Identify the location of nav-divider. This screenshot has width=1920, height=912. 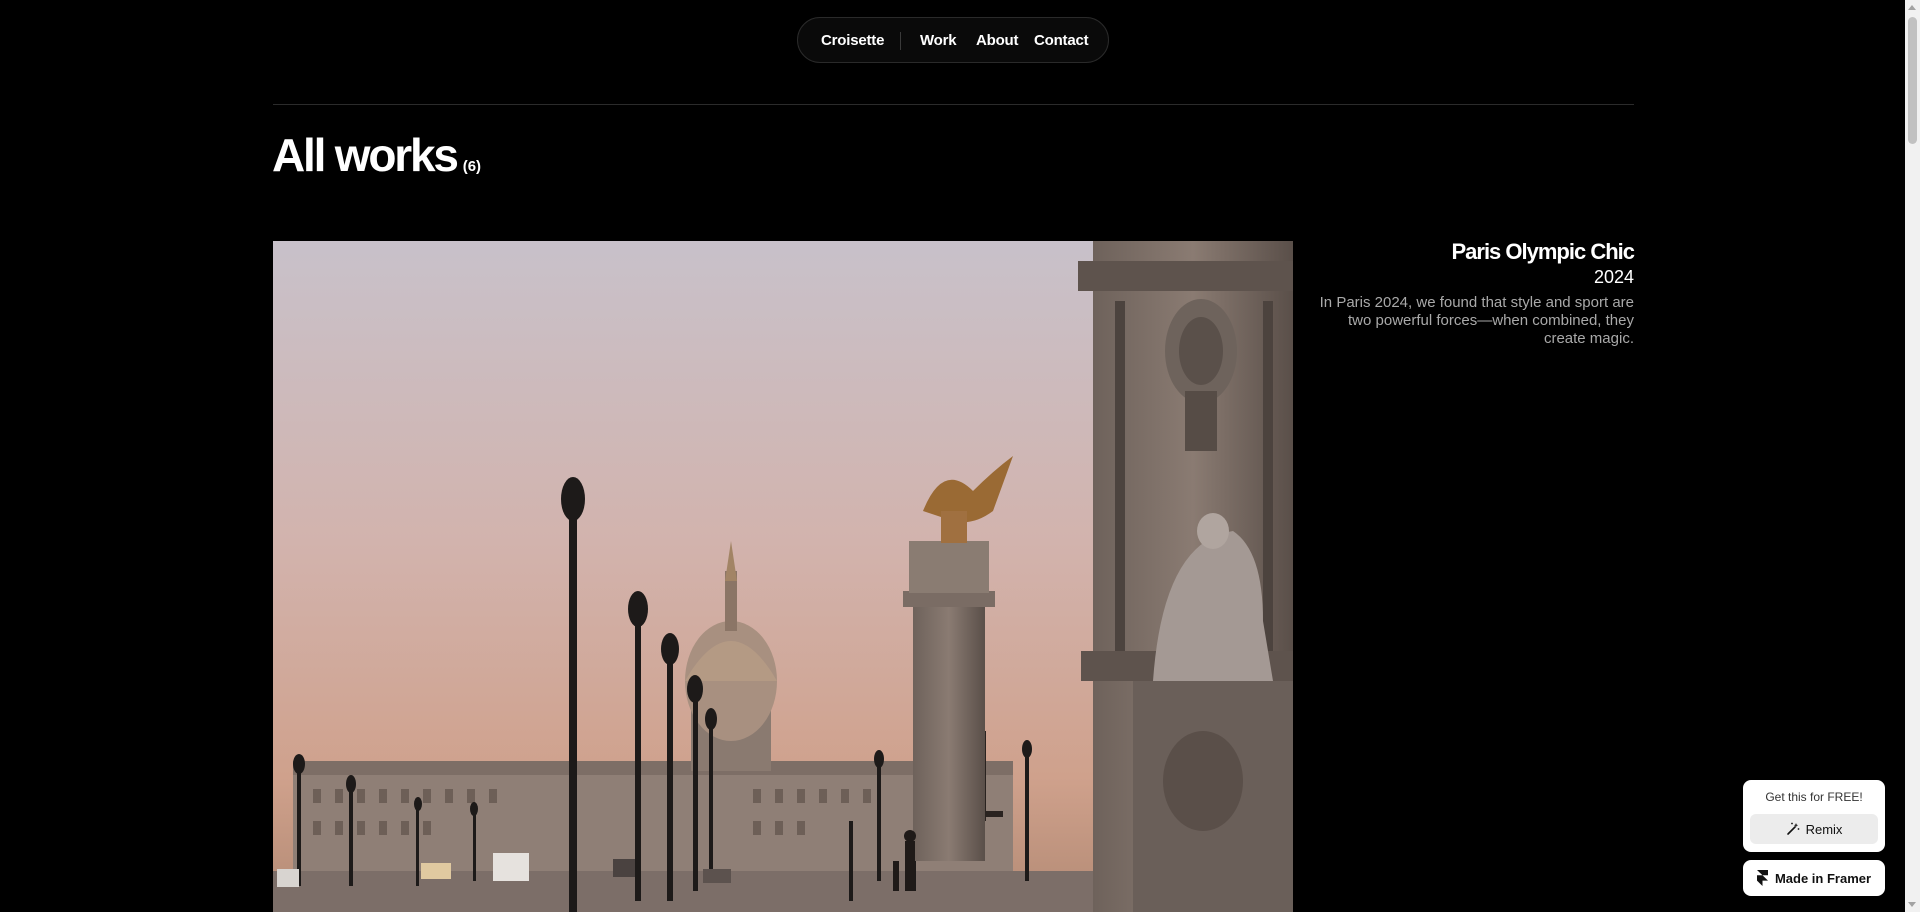
(900, 41).